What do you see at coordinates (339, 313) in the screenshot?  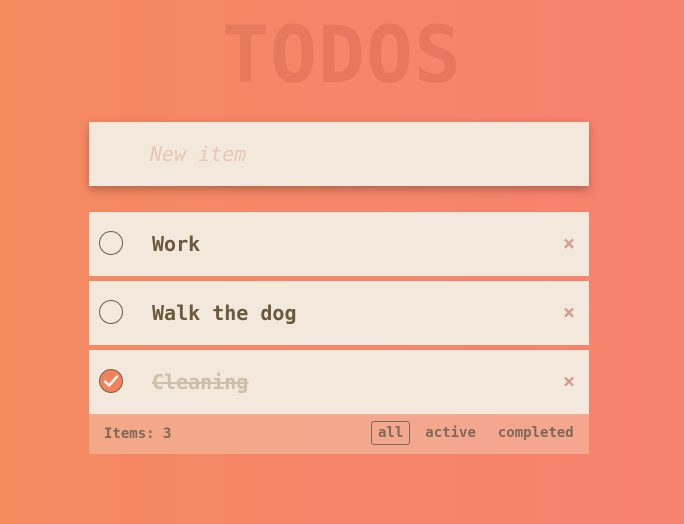 I see `todo-item: Walk the dog ×` at bounding box center [339, 313].